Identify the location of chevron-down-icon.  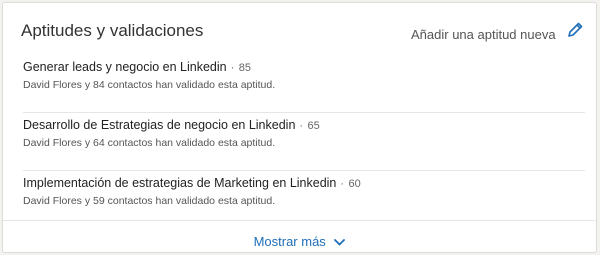
(340, 242).